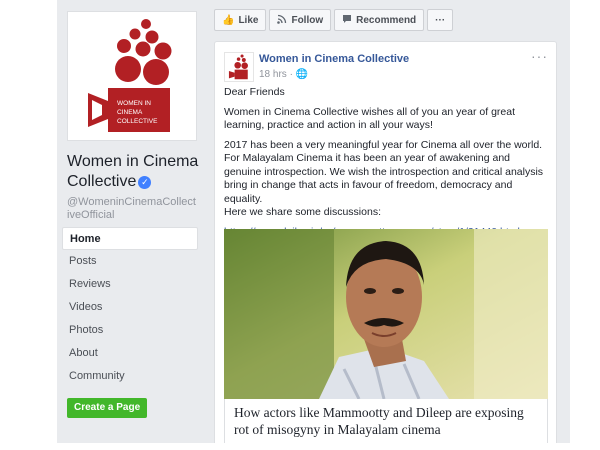 The width and height of the screenshot is (600, 450). Describe the element at coordinates (137, 121) in the screenshot. I see `logo-line-3: COLLECTIVE` at that location.